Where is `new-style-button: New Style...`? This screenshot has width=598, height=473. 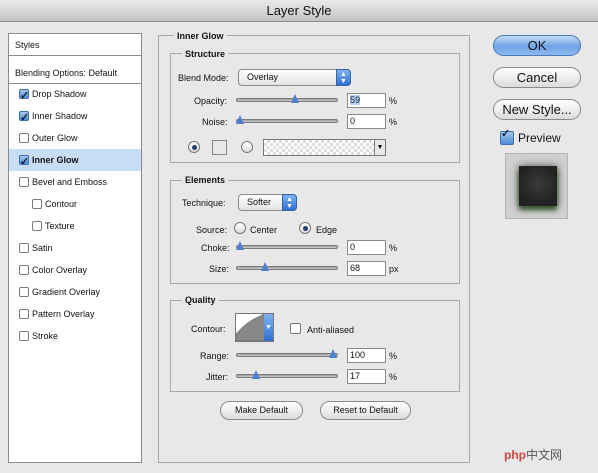
new-style-button: New Style... is located at coordinates (537, 109).